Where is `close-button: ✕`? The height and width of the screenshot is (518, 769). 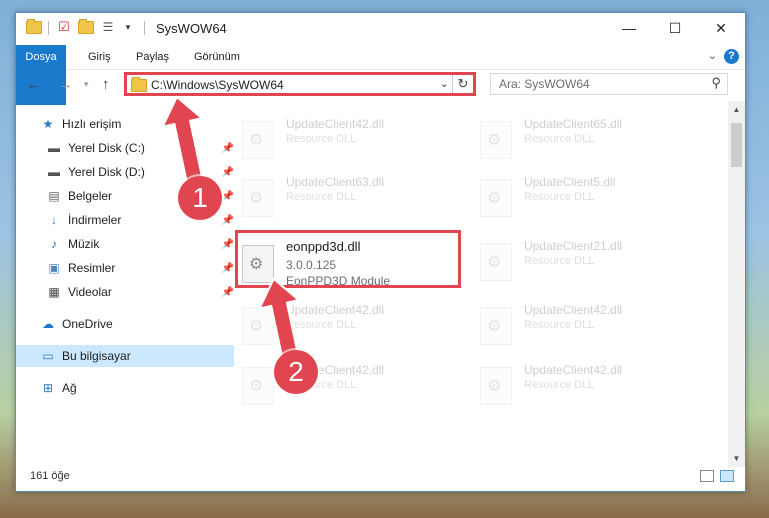 close-button: ✕ is located at coordinates (721, 28).